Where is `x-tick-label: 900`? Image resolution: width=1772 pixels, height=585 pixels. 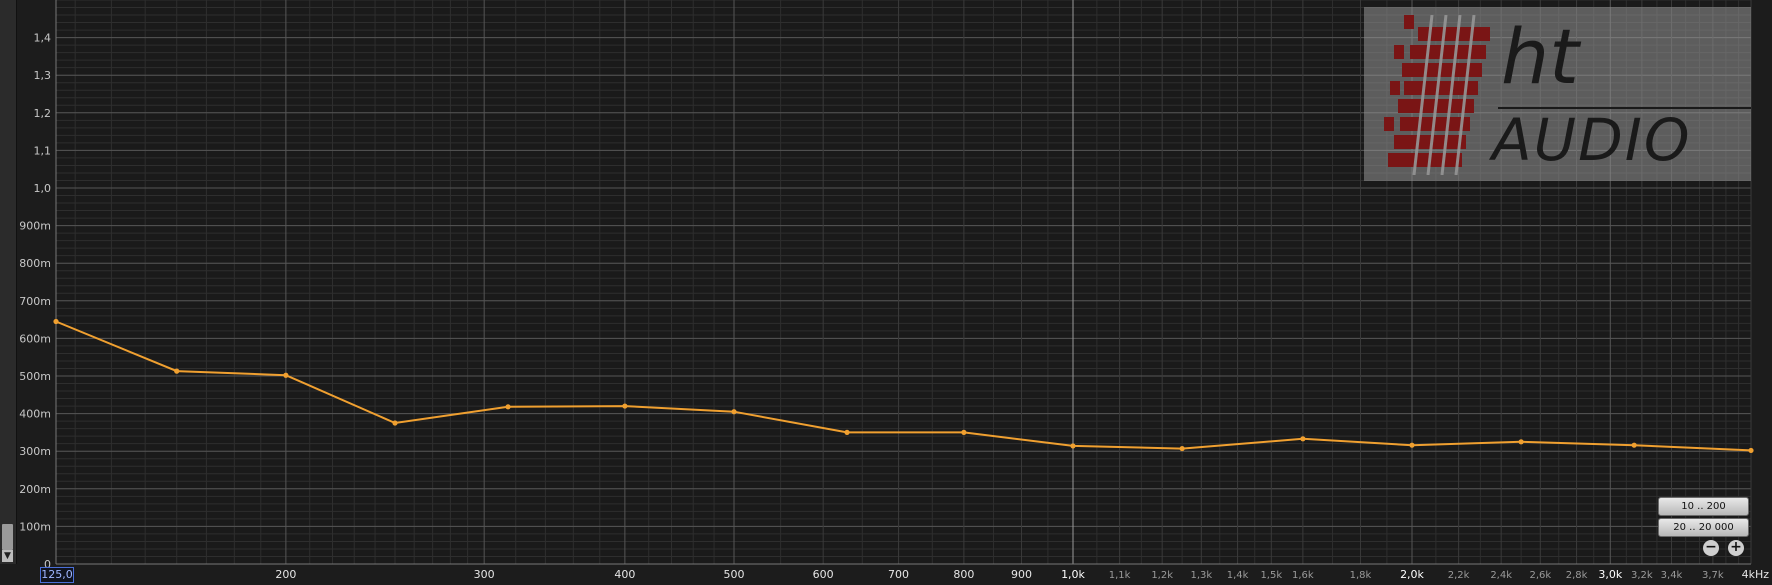 x-tick-label: 900 is located at coordinates (1021, 574).